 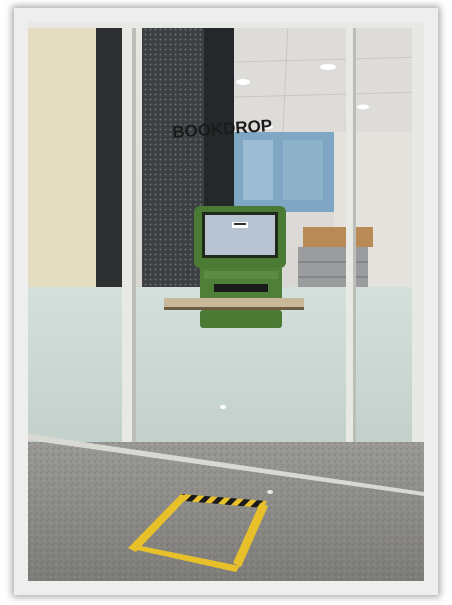 What do you see at coordinates (338, 237) in the screenshot?
I see `wood-shelf` at bounding box center [338, 237].